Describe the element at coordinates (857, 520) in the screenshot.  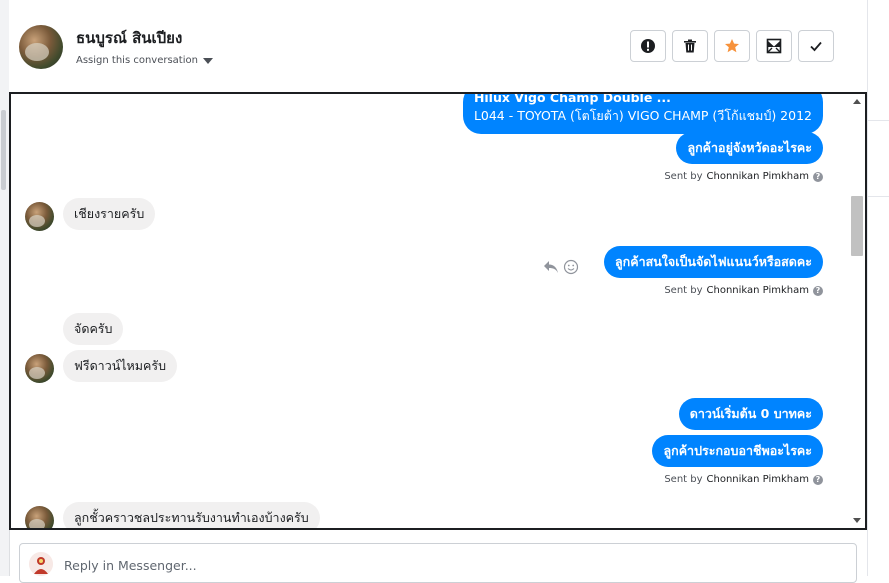
I see `scroll-down-icon` at that location.